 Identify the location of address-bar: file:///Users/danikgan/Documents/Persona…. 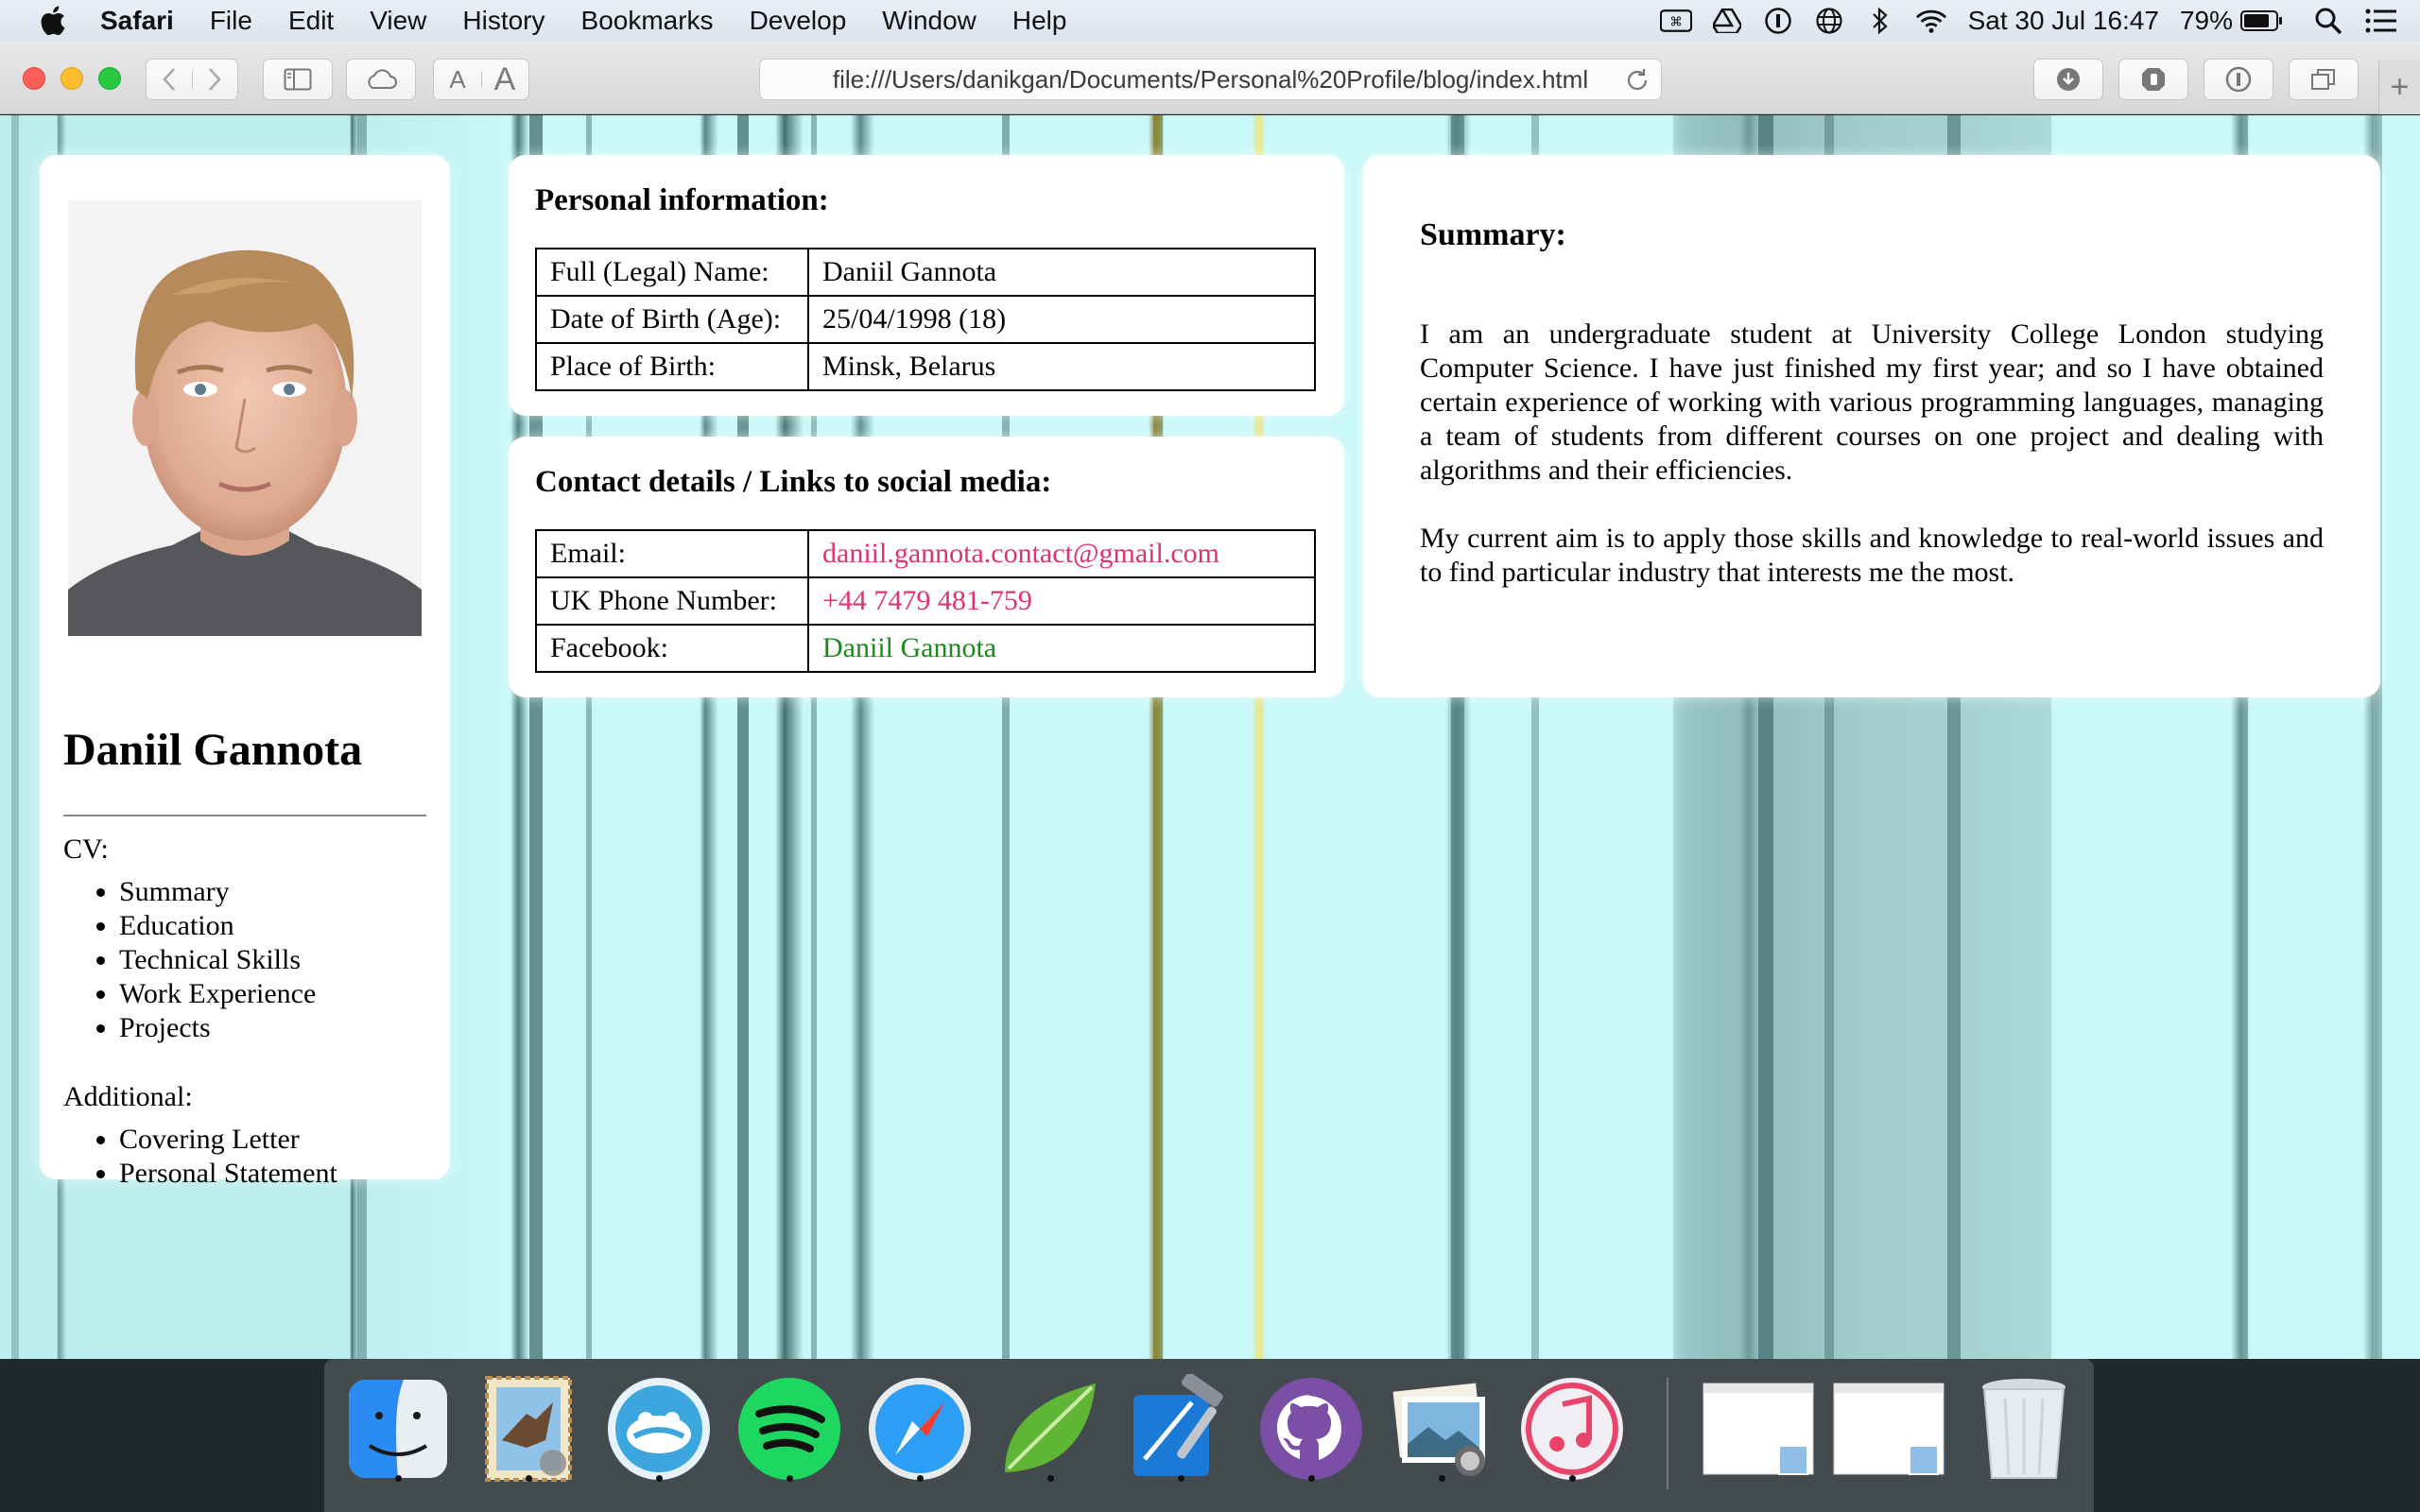
(1210, 79).